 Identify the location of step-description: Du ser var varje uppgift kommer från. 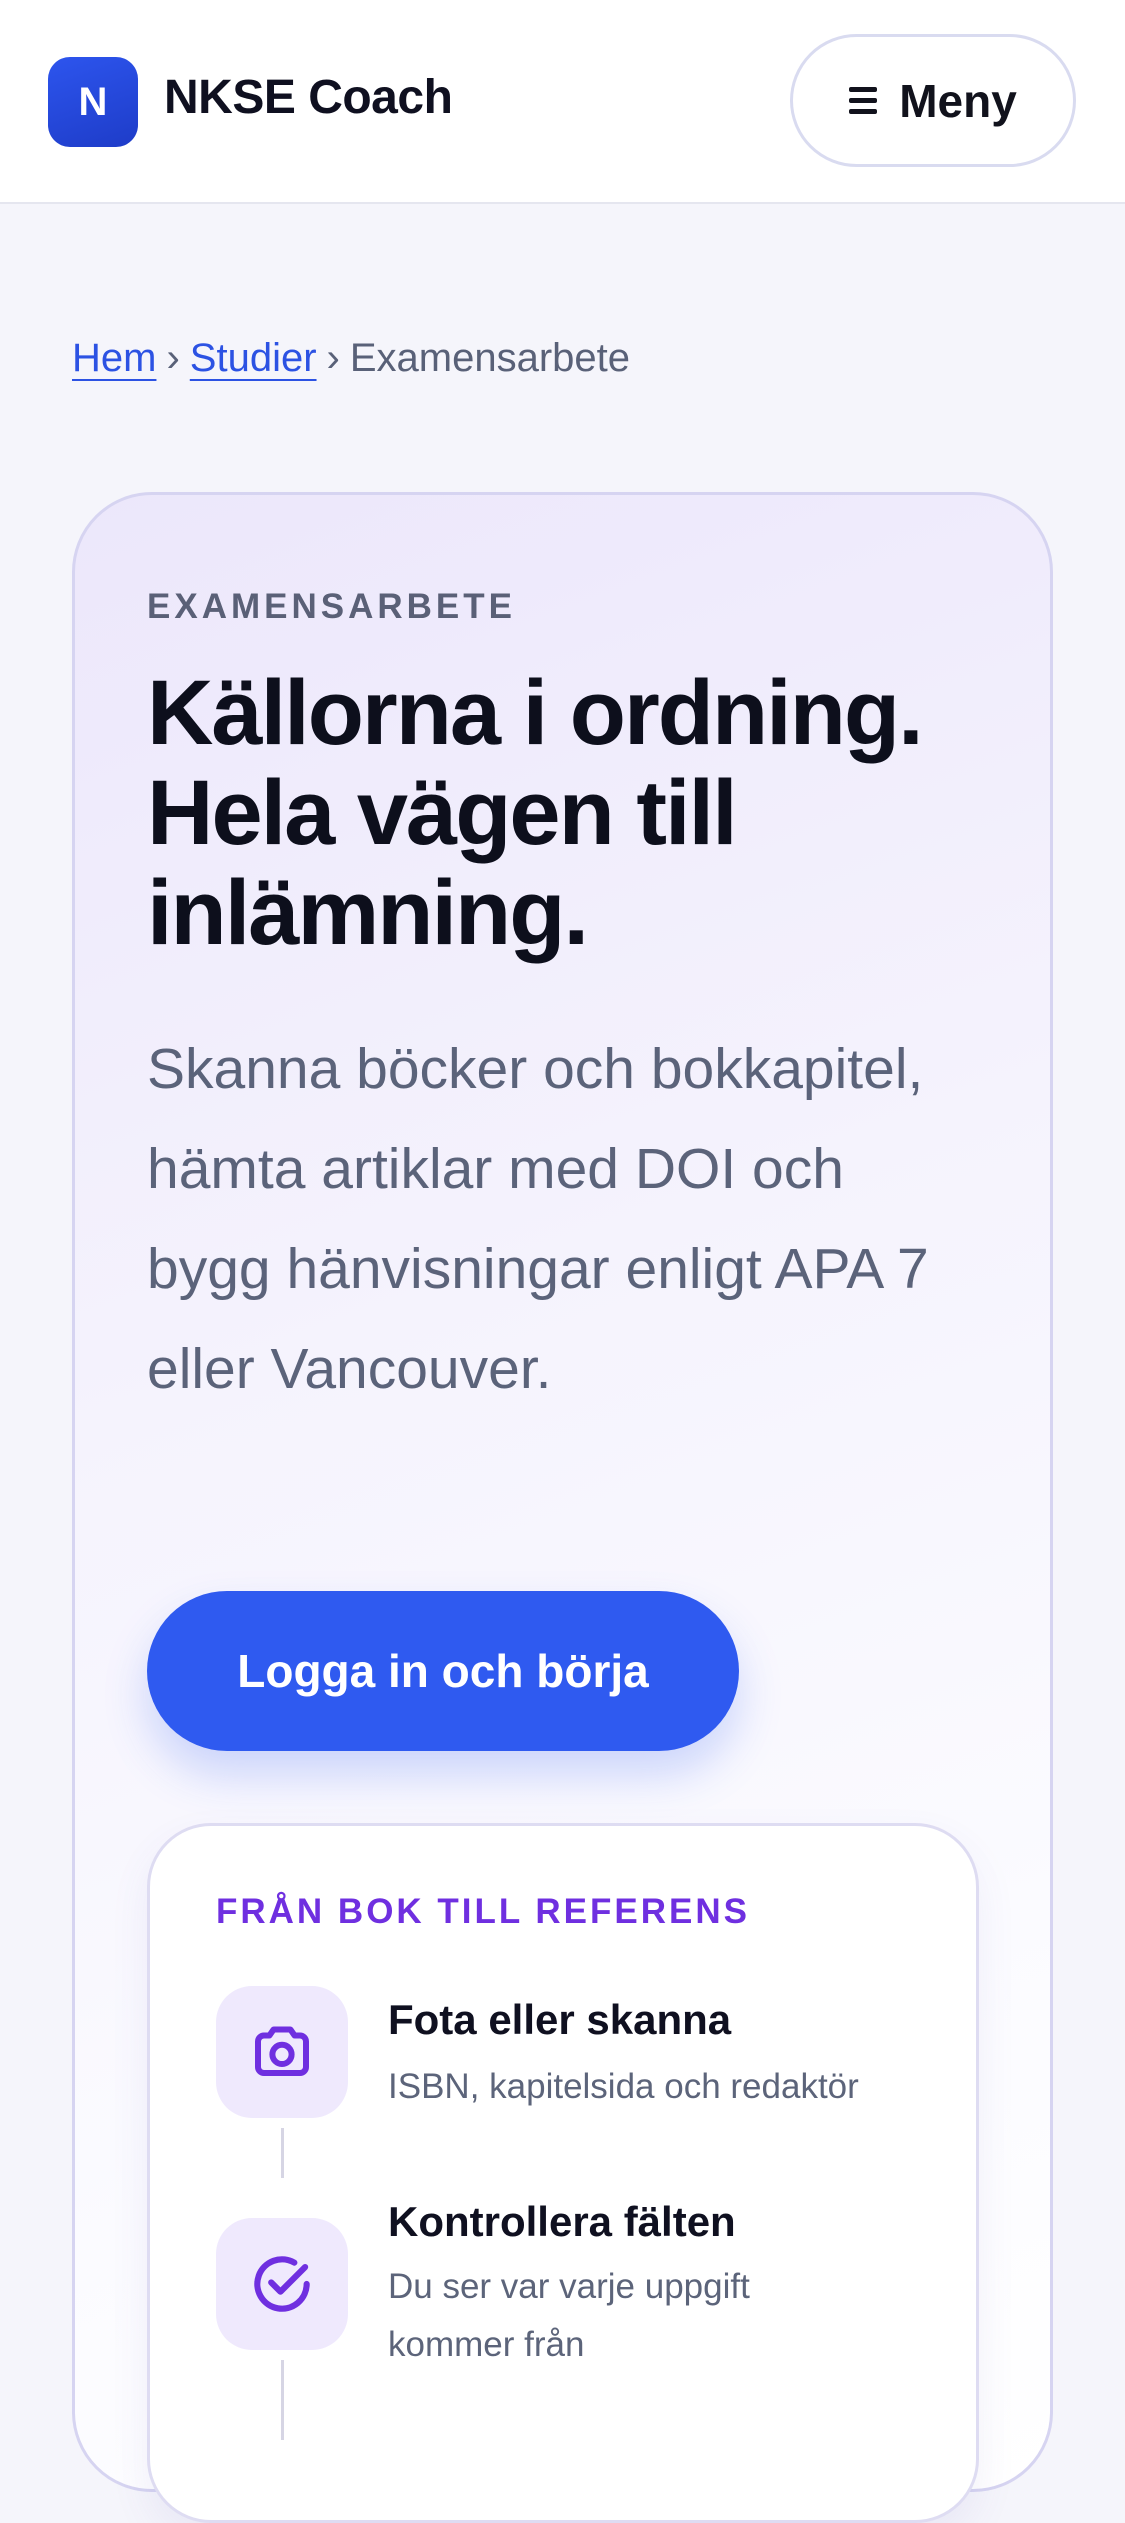
(569, 2315).